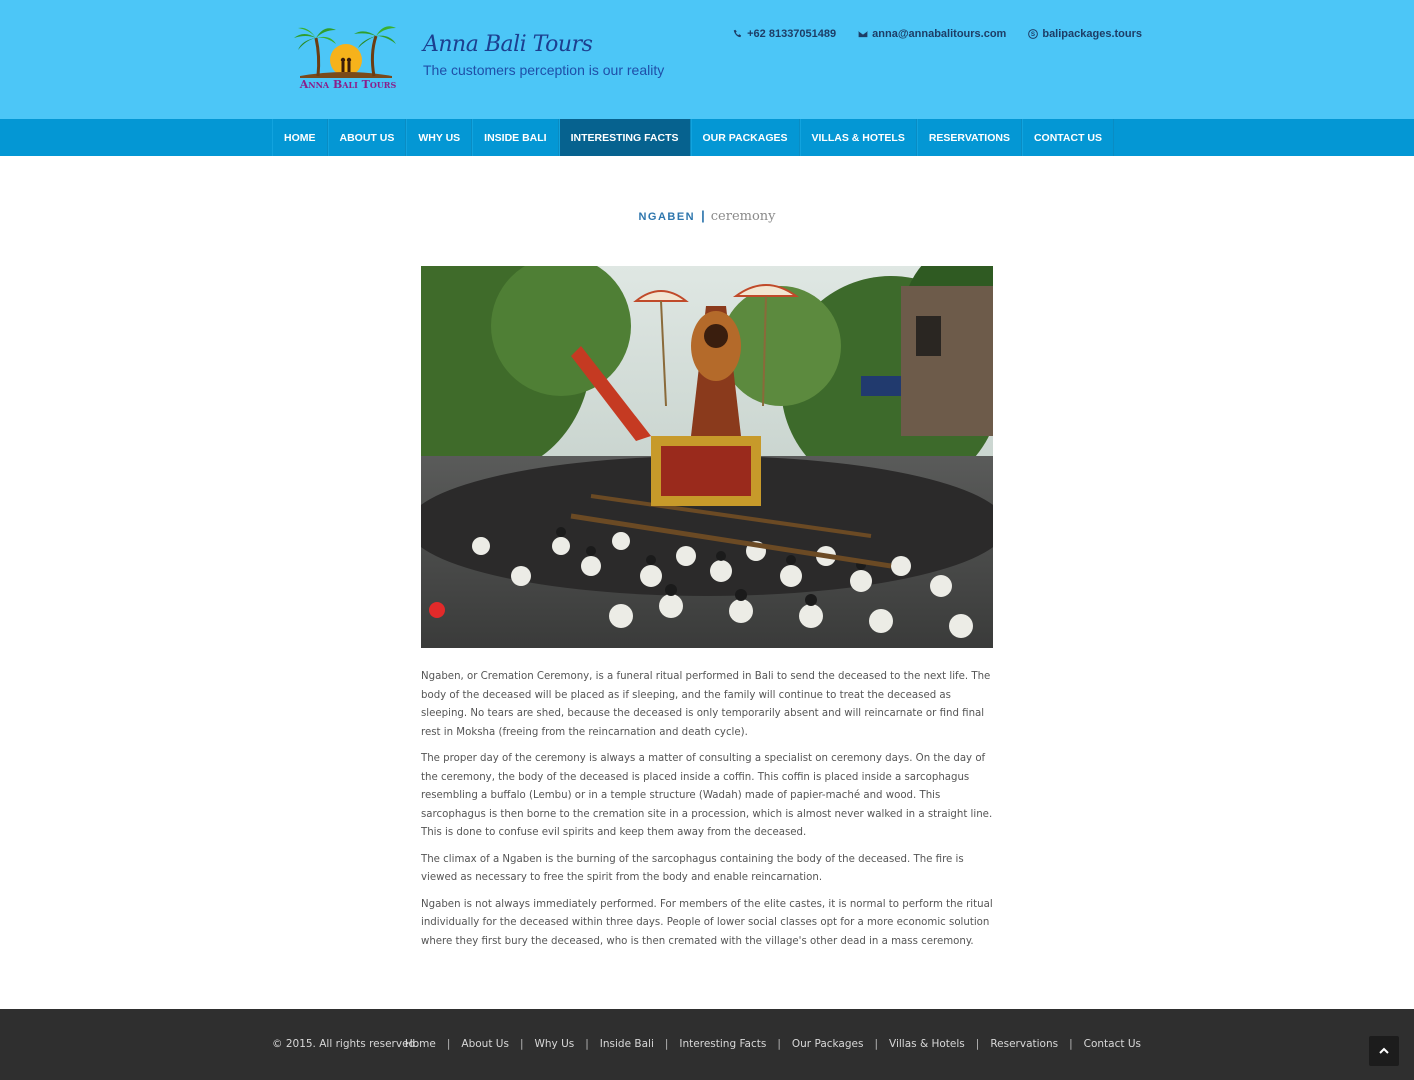  I want to click on copyright-text: © 2015. All rights reserved., so click(345, 1044).